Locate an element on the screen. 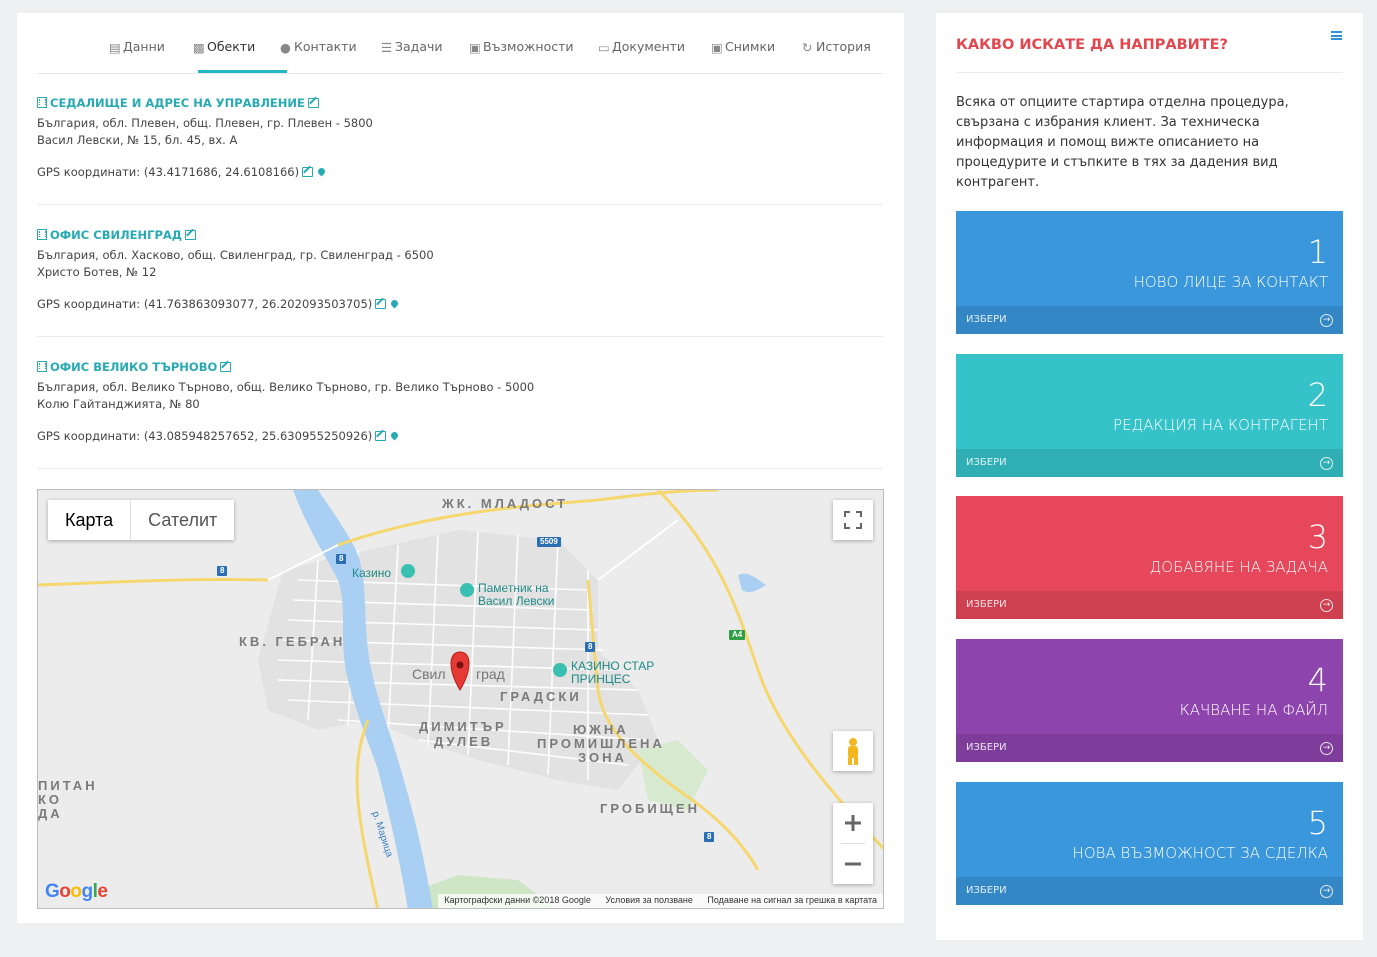 Image resolution: width=1377 pixels, height=957 pixels. fullscreen-button is located at coordinates (853, 520).